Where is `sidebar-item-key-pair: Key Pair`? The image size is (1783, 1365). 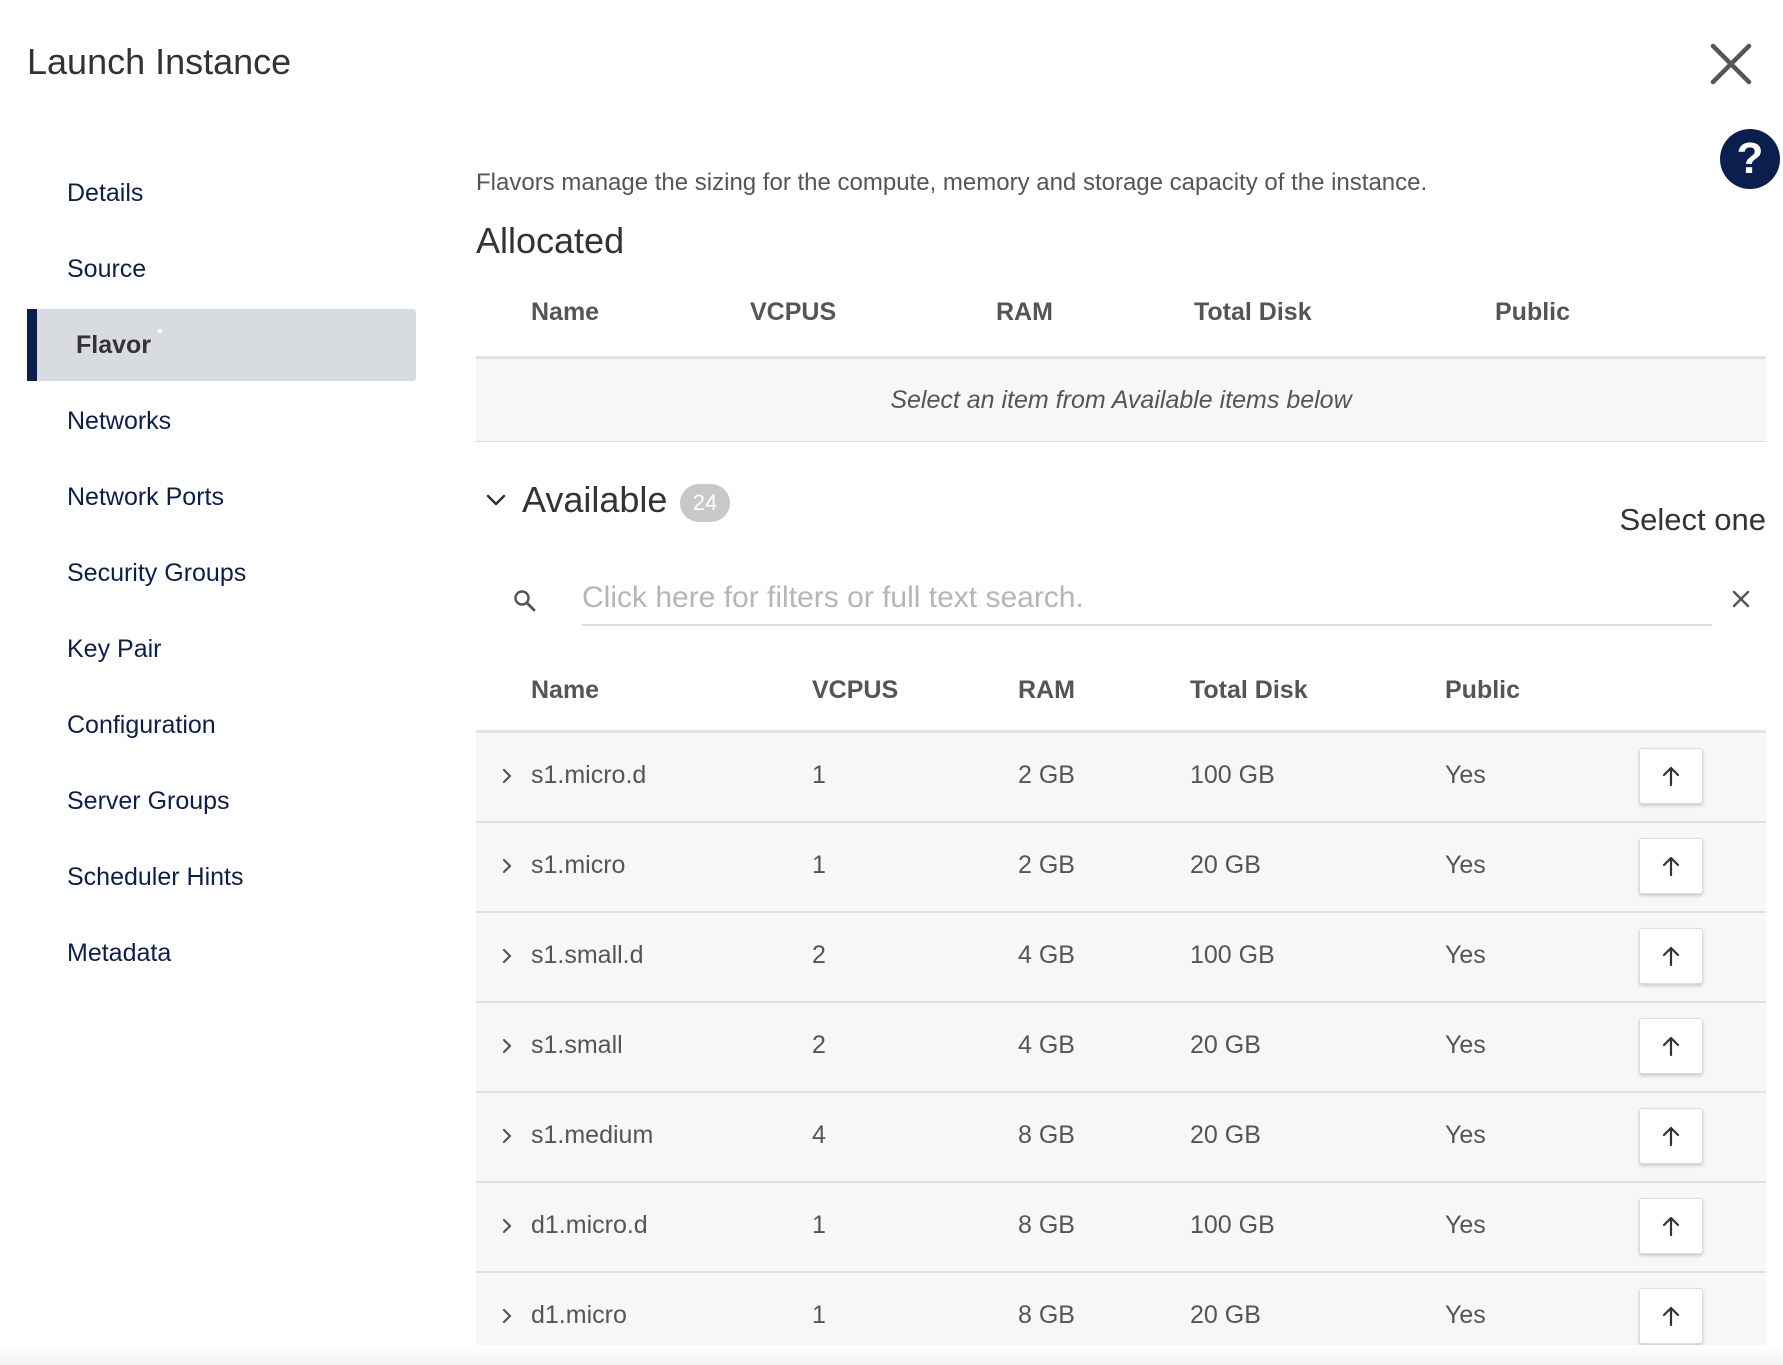 sidebar-item-key-pair: Key Pair is located at coordinates (221, 649).